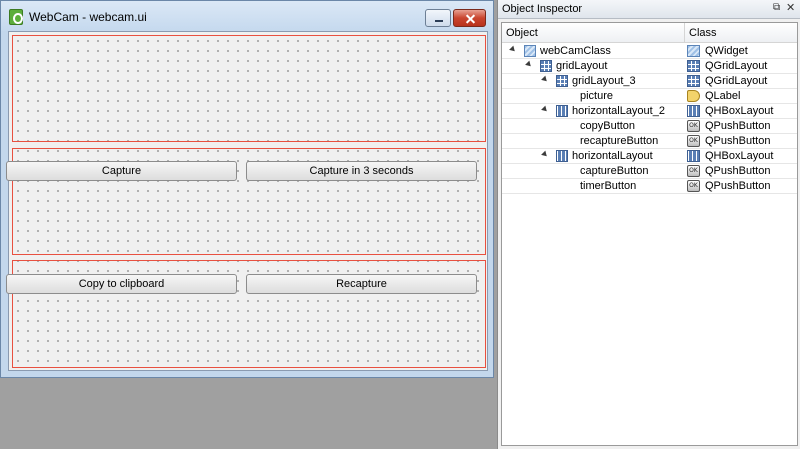 This screenshot has width=800, height=449. Describe the element at coordinates (361, 171) in the screenshot. I see `timer-button: Capture in 3 seconds` at that location.